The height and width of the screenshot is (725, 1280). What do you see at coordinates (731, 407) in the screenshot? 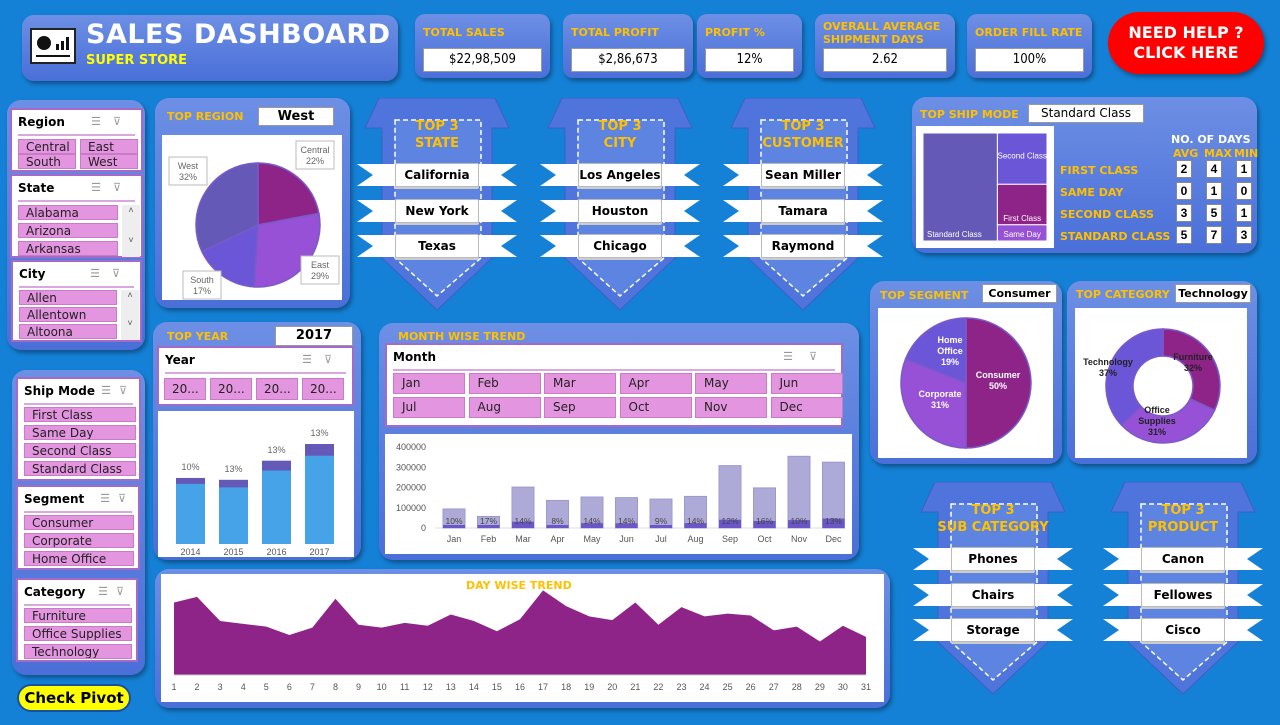
I see `slicer-item: Nov` at bounding box center [731, 407].